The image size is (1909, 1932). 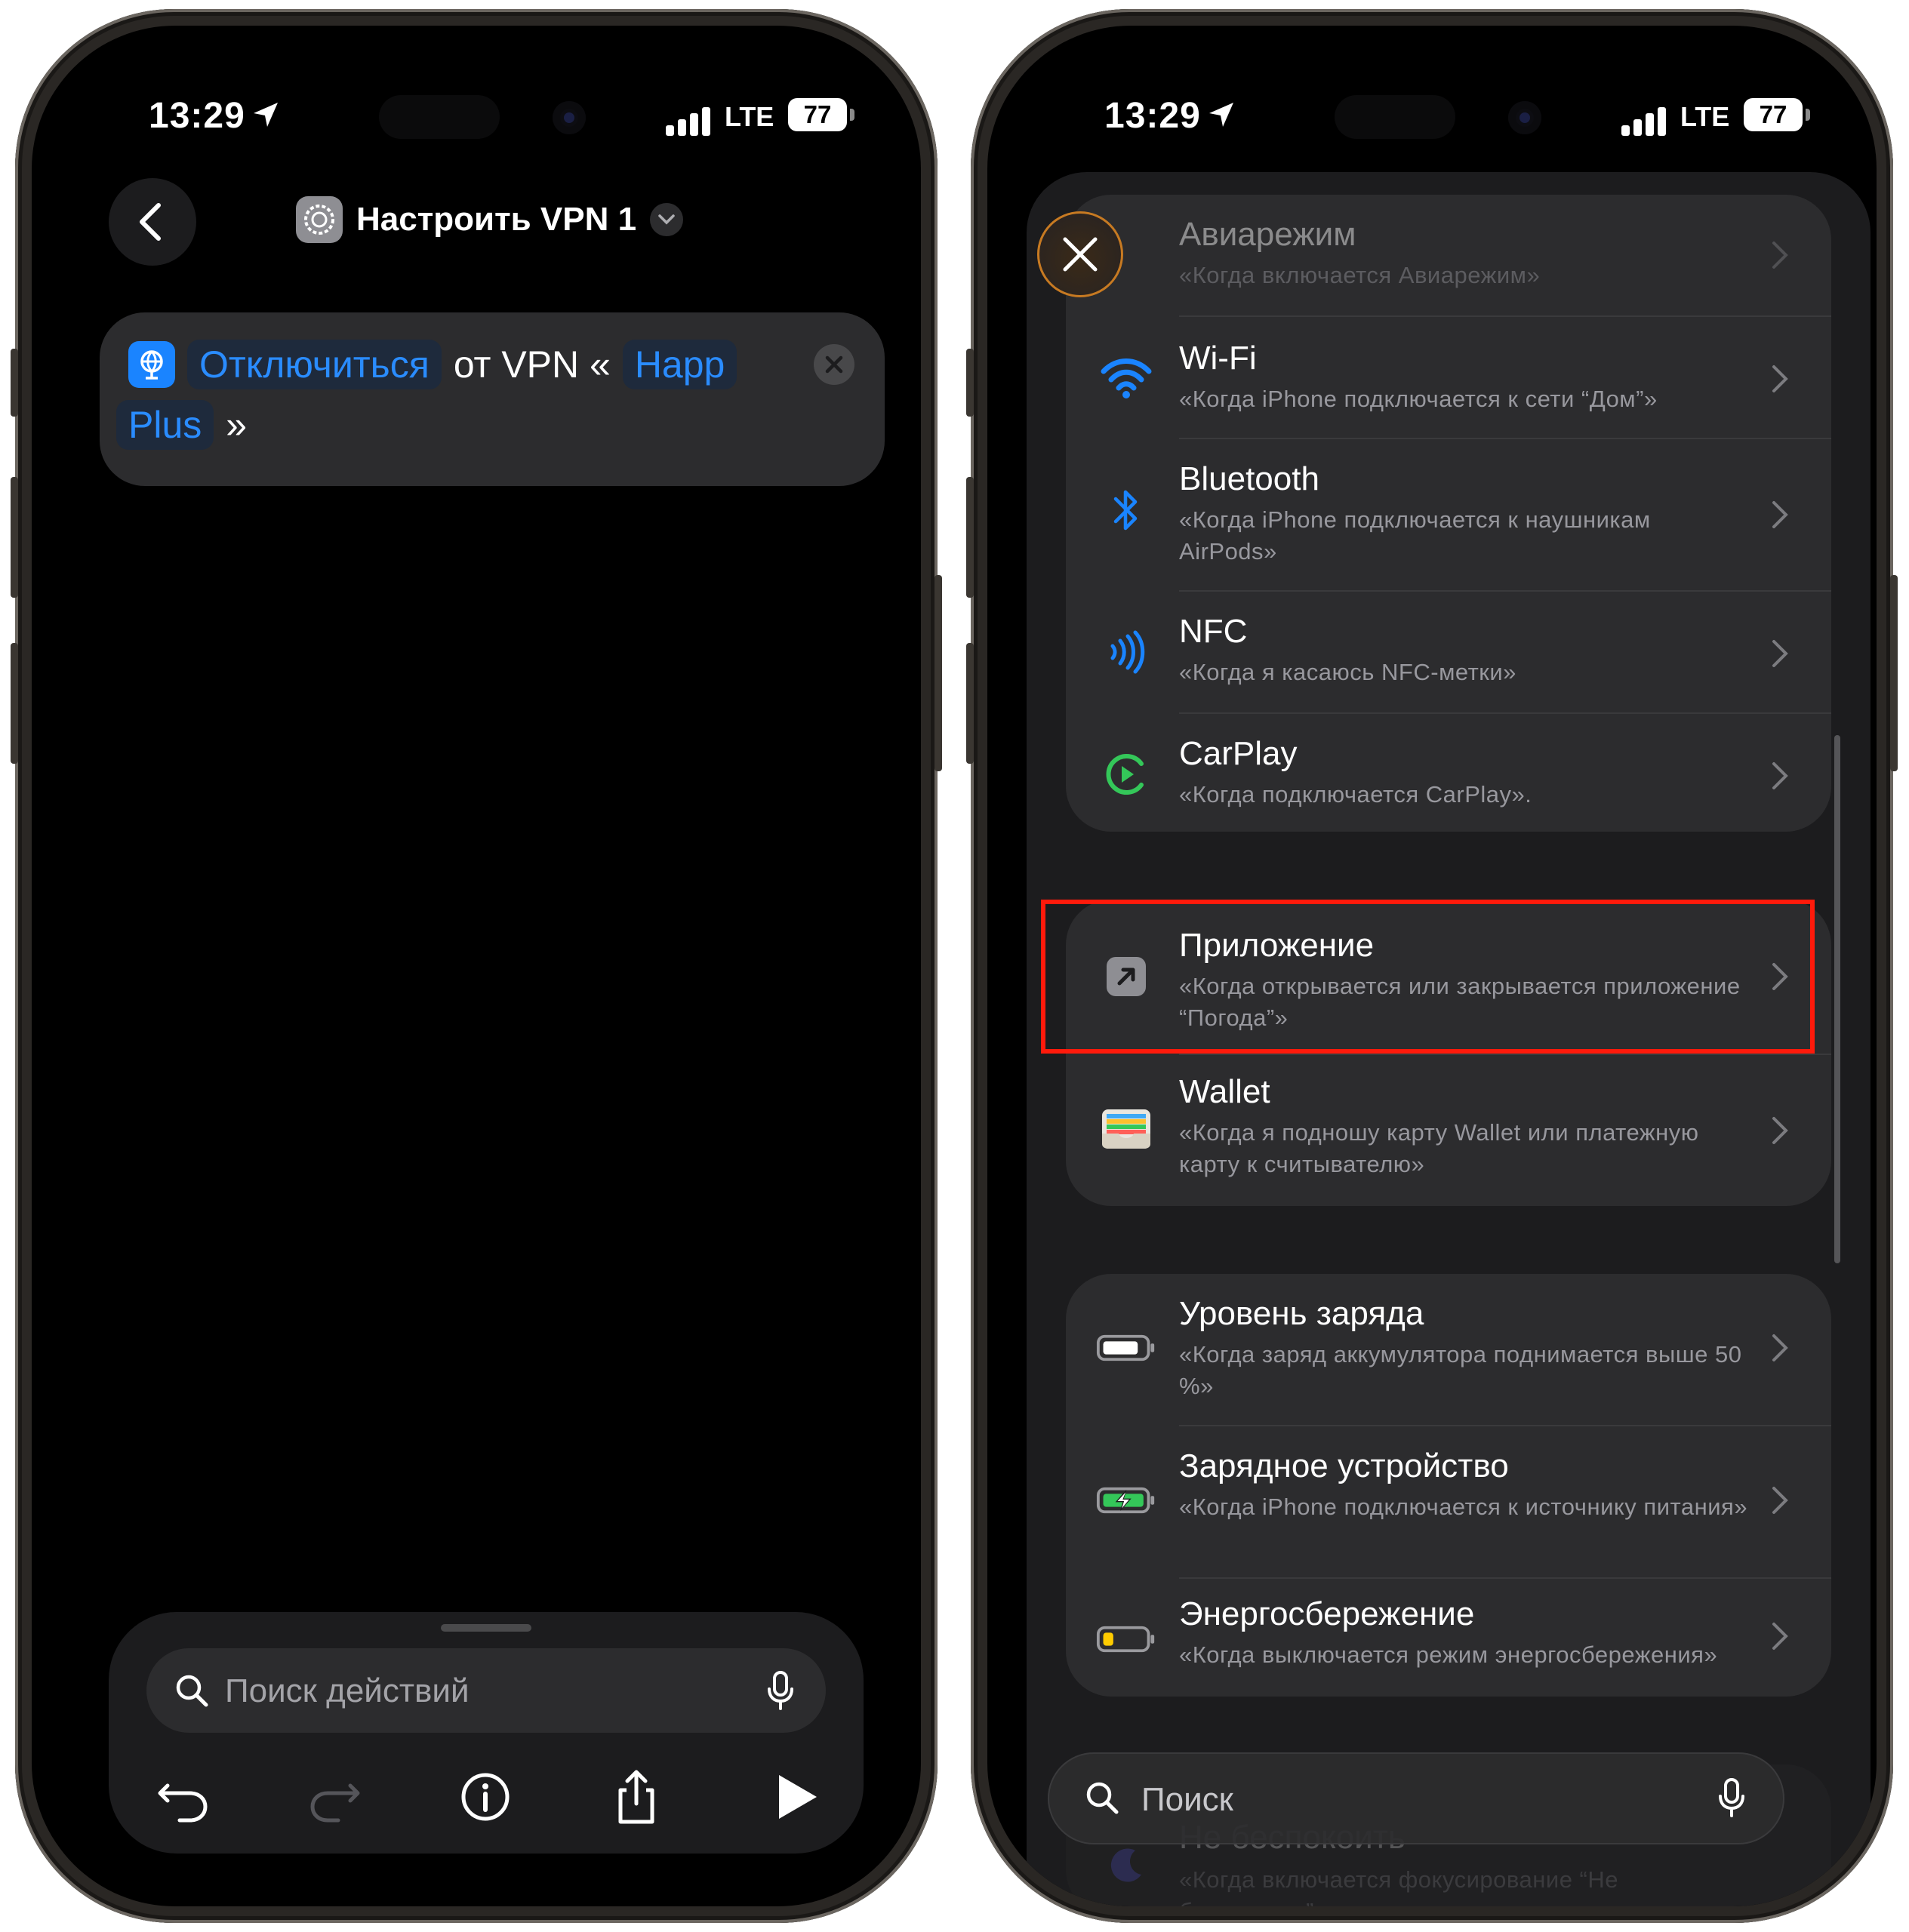 What do you see at coordinates (165, 425) in the screenshot?
I see `vpn-name-token-part2: Plus` at bounding box center [165, 425].